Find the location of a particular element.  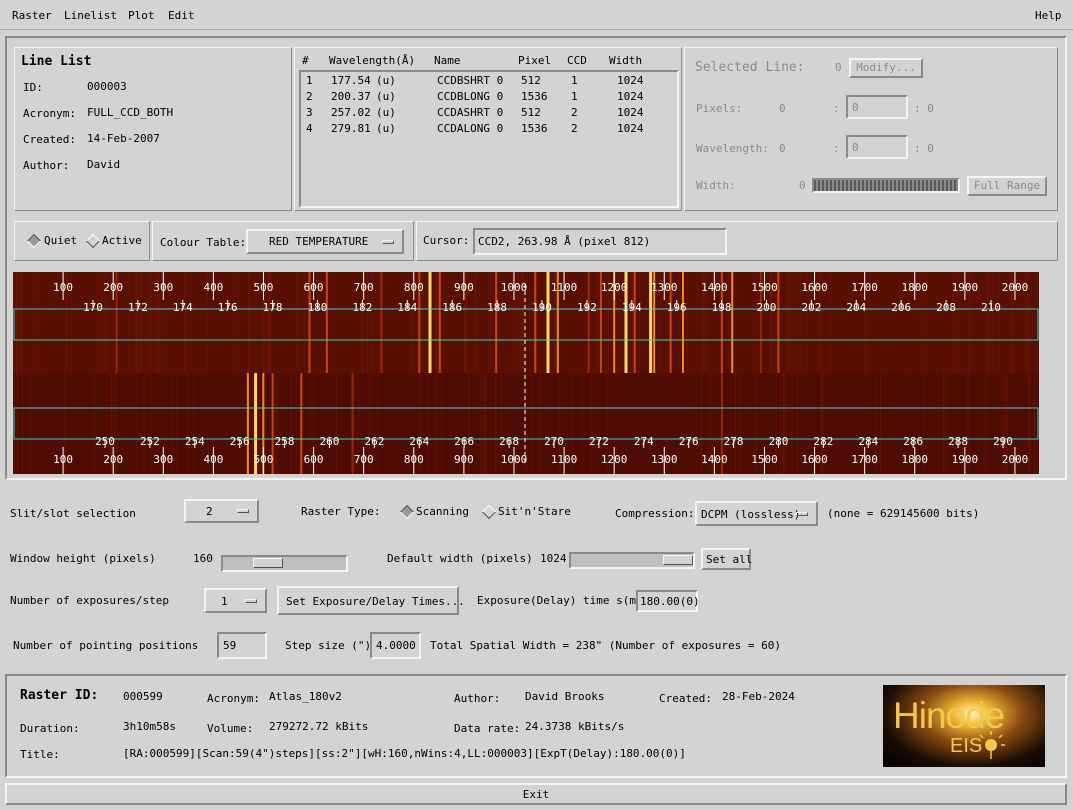

pixels-input: 0 is located at coordinates (877, 107).